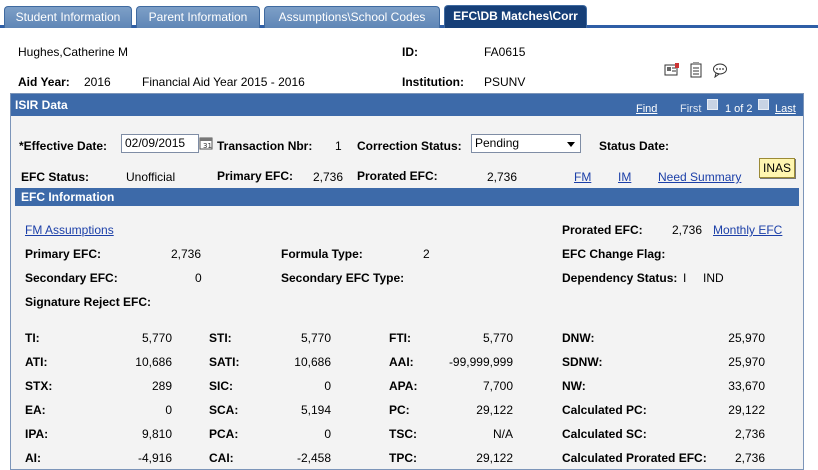  What do you see at coordinates (322, 254) in the screenshot?
I see `formula-type-label: Formula Type:` at bounding box center [322, 254].